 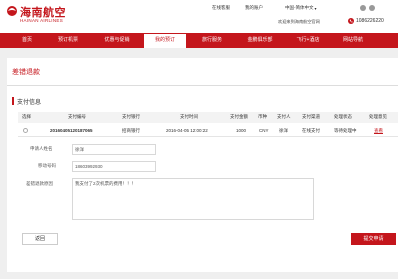 What do you see at coordinates (41, 148) in the screenshot?
I see `applicant-label: 申请人姓名` at bounding box center [41, 148].